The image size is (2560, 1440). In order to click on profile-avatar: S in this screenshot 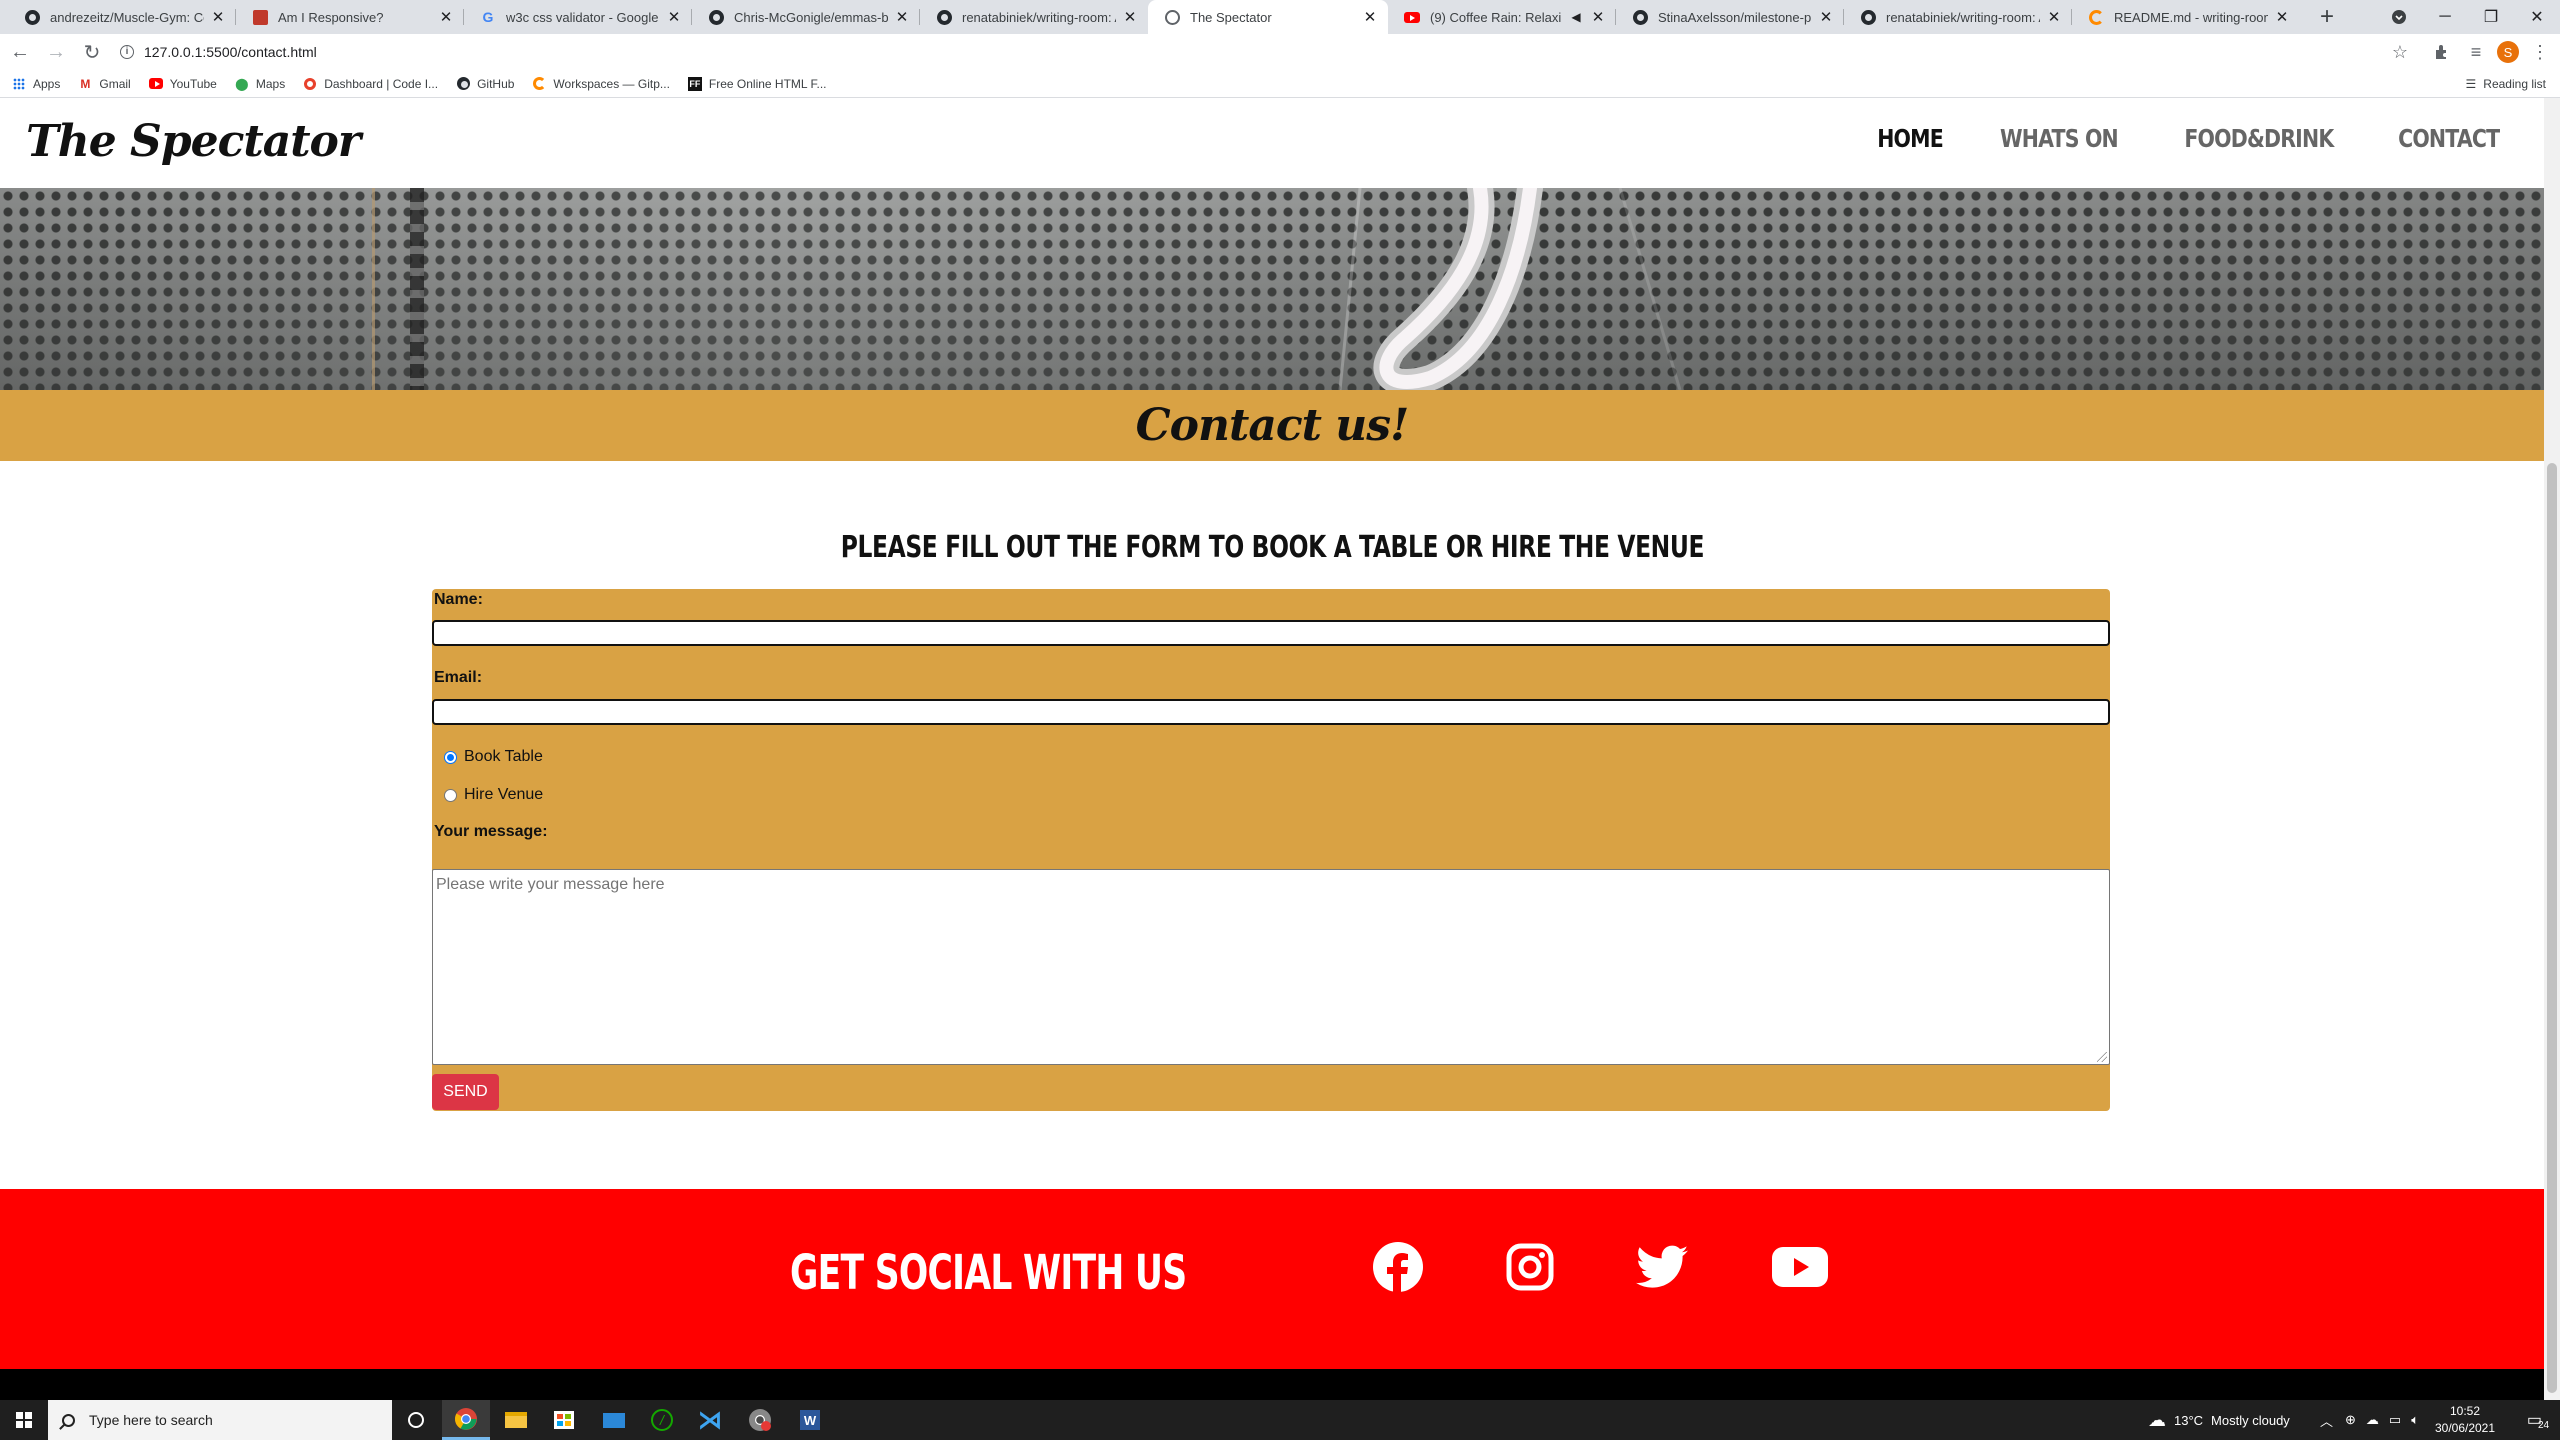, I will do `click(2508, 52)`.